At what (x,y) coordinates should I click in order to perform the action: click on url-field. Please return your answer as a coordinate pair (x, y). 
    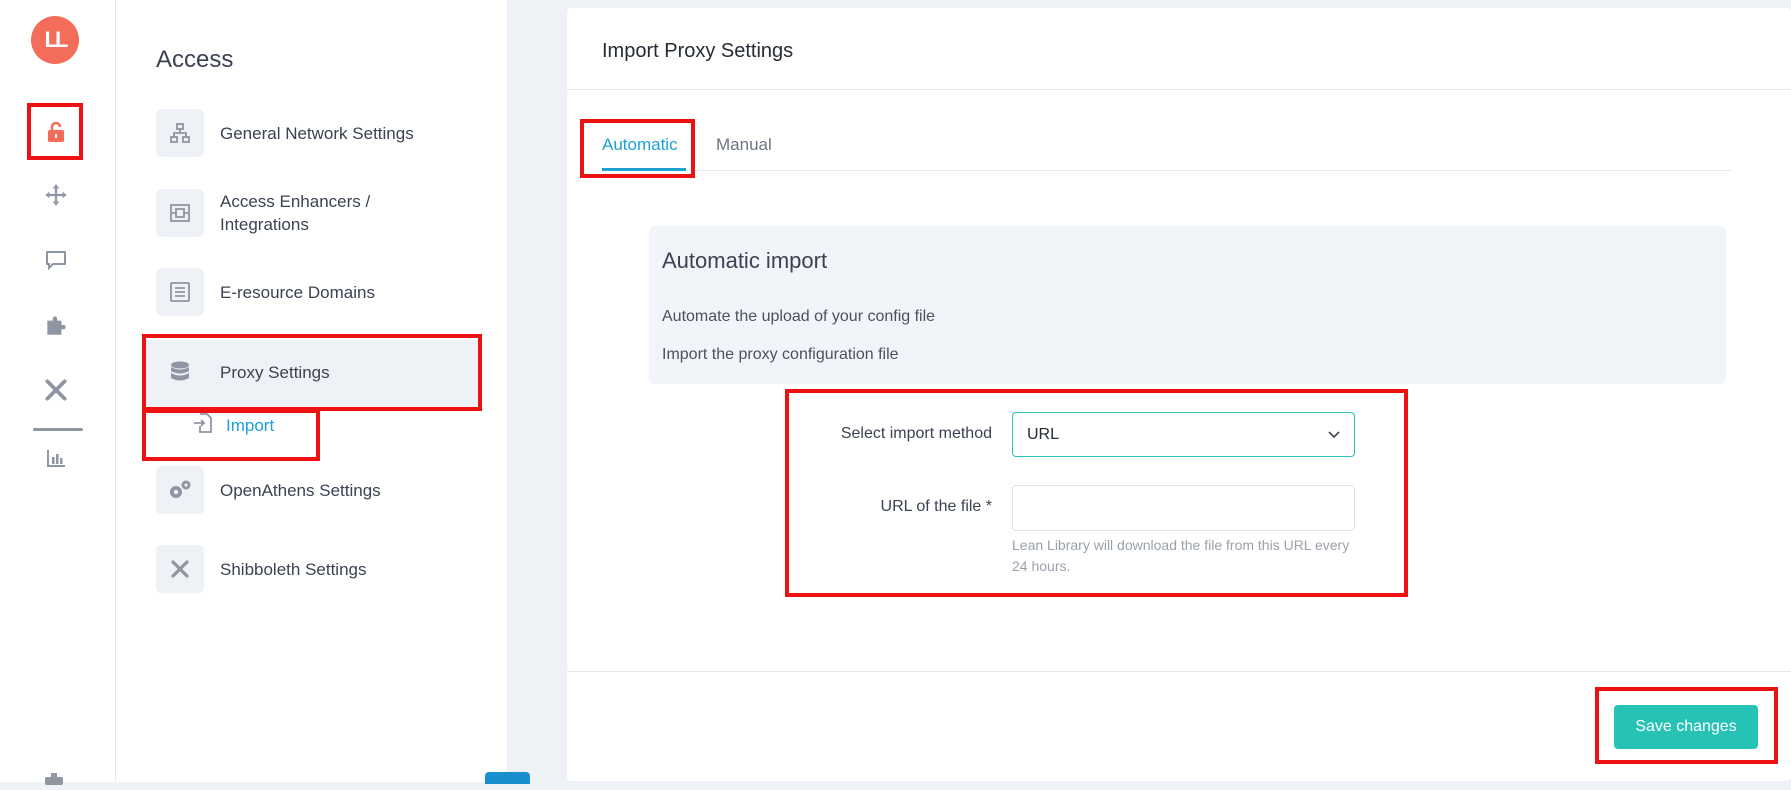
    Looking at the image, I should click on (1183, 508).